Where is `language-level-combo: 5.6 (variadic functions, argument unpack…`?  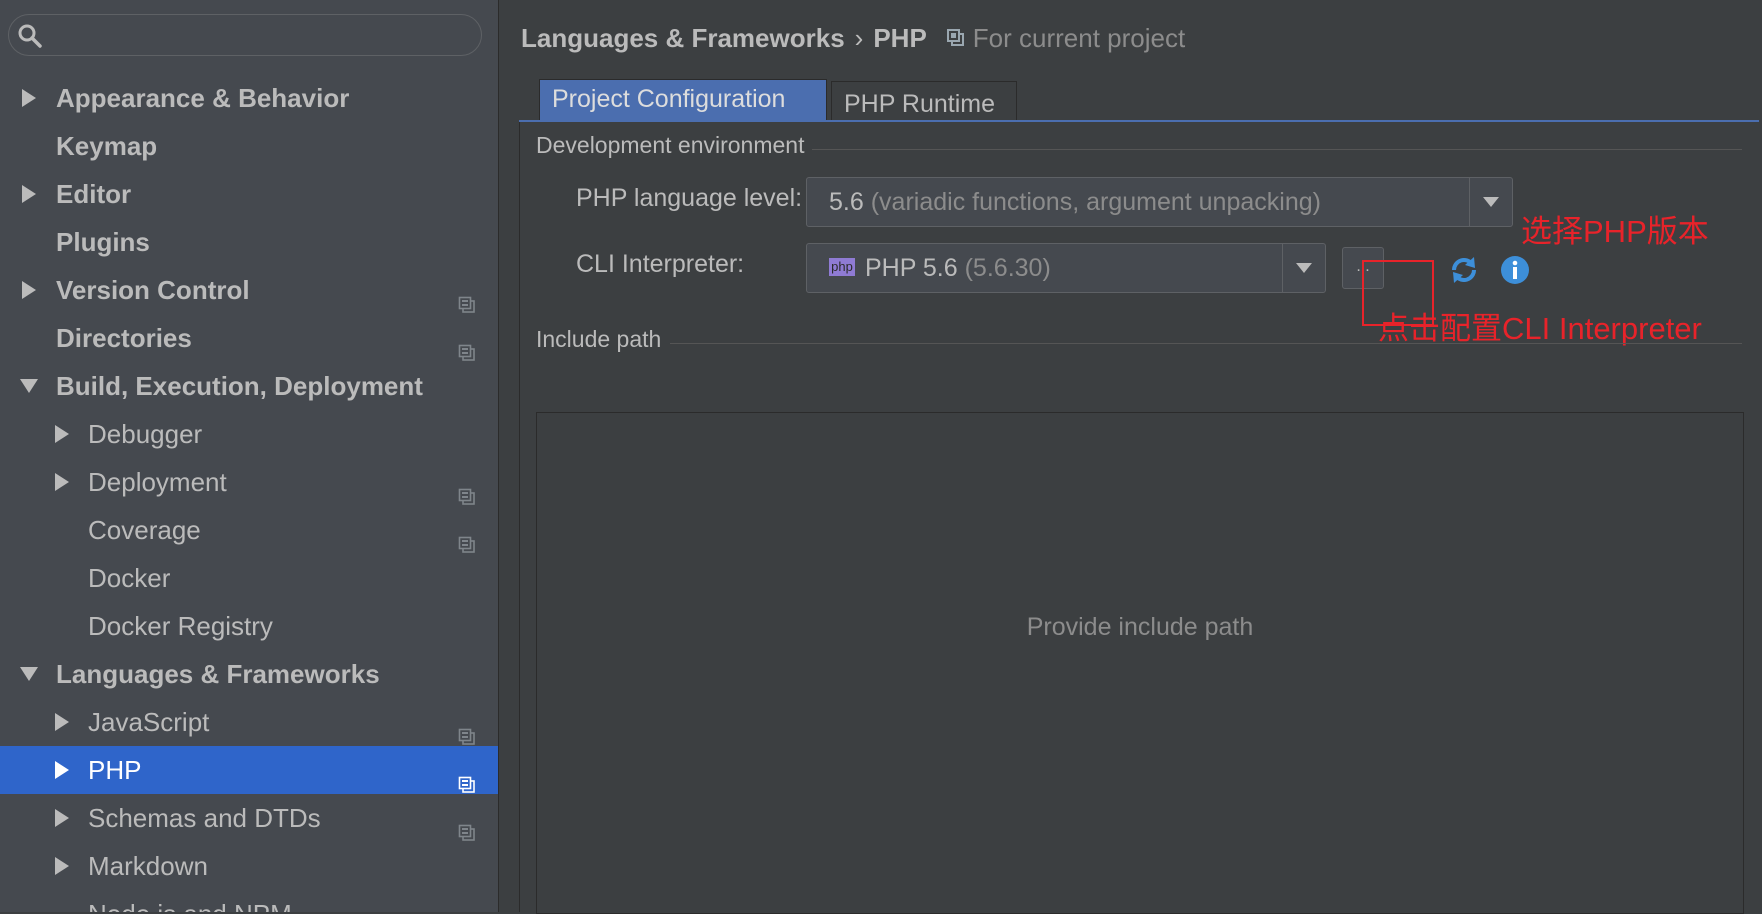 language-level-combo: 5.6 (variadic functions, argument unpack… is located at coordinates (1159, 202).